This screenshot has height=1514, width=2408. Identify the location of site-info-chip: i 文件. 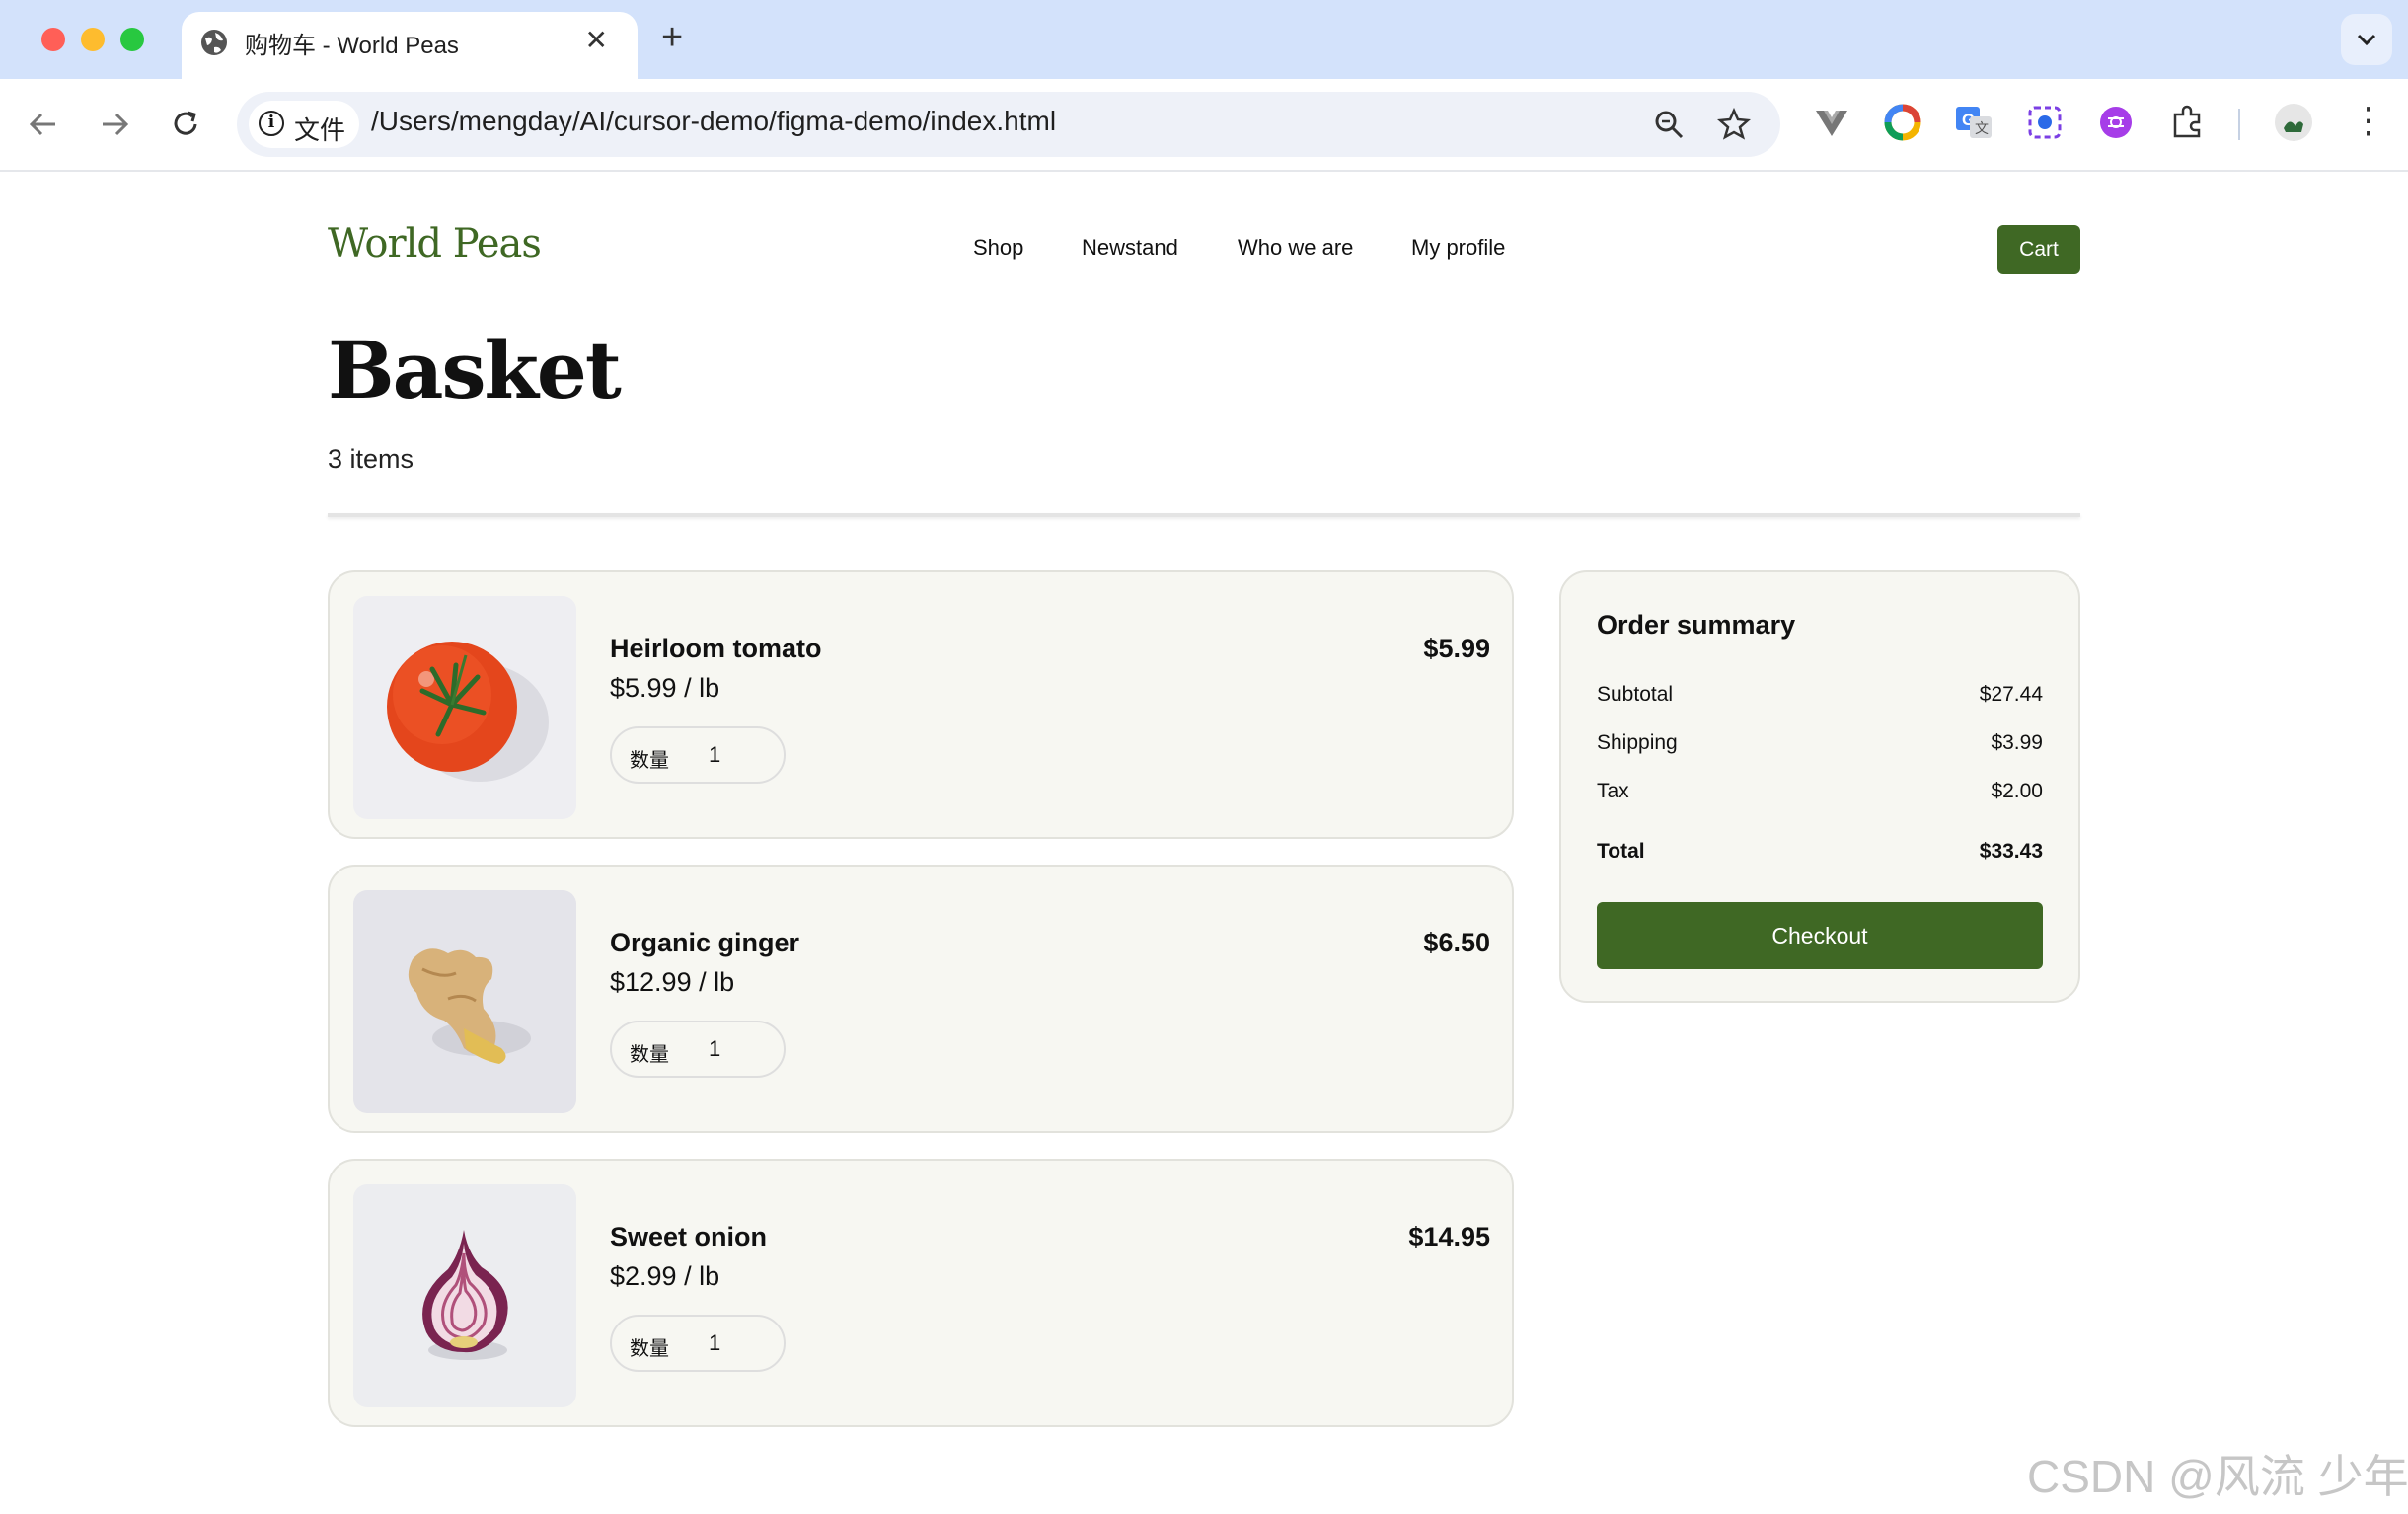
(304, 124).